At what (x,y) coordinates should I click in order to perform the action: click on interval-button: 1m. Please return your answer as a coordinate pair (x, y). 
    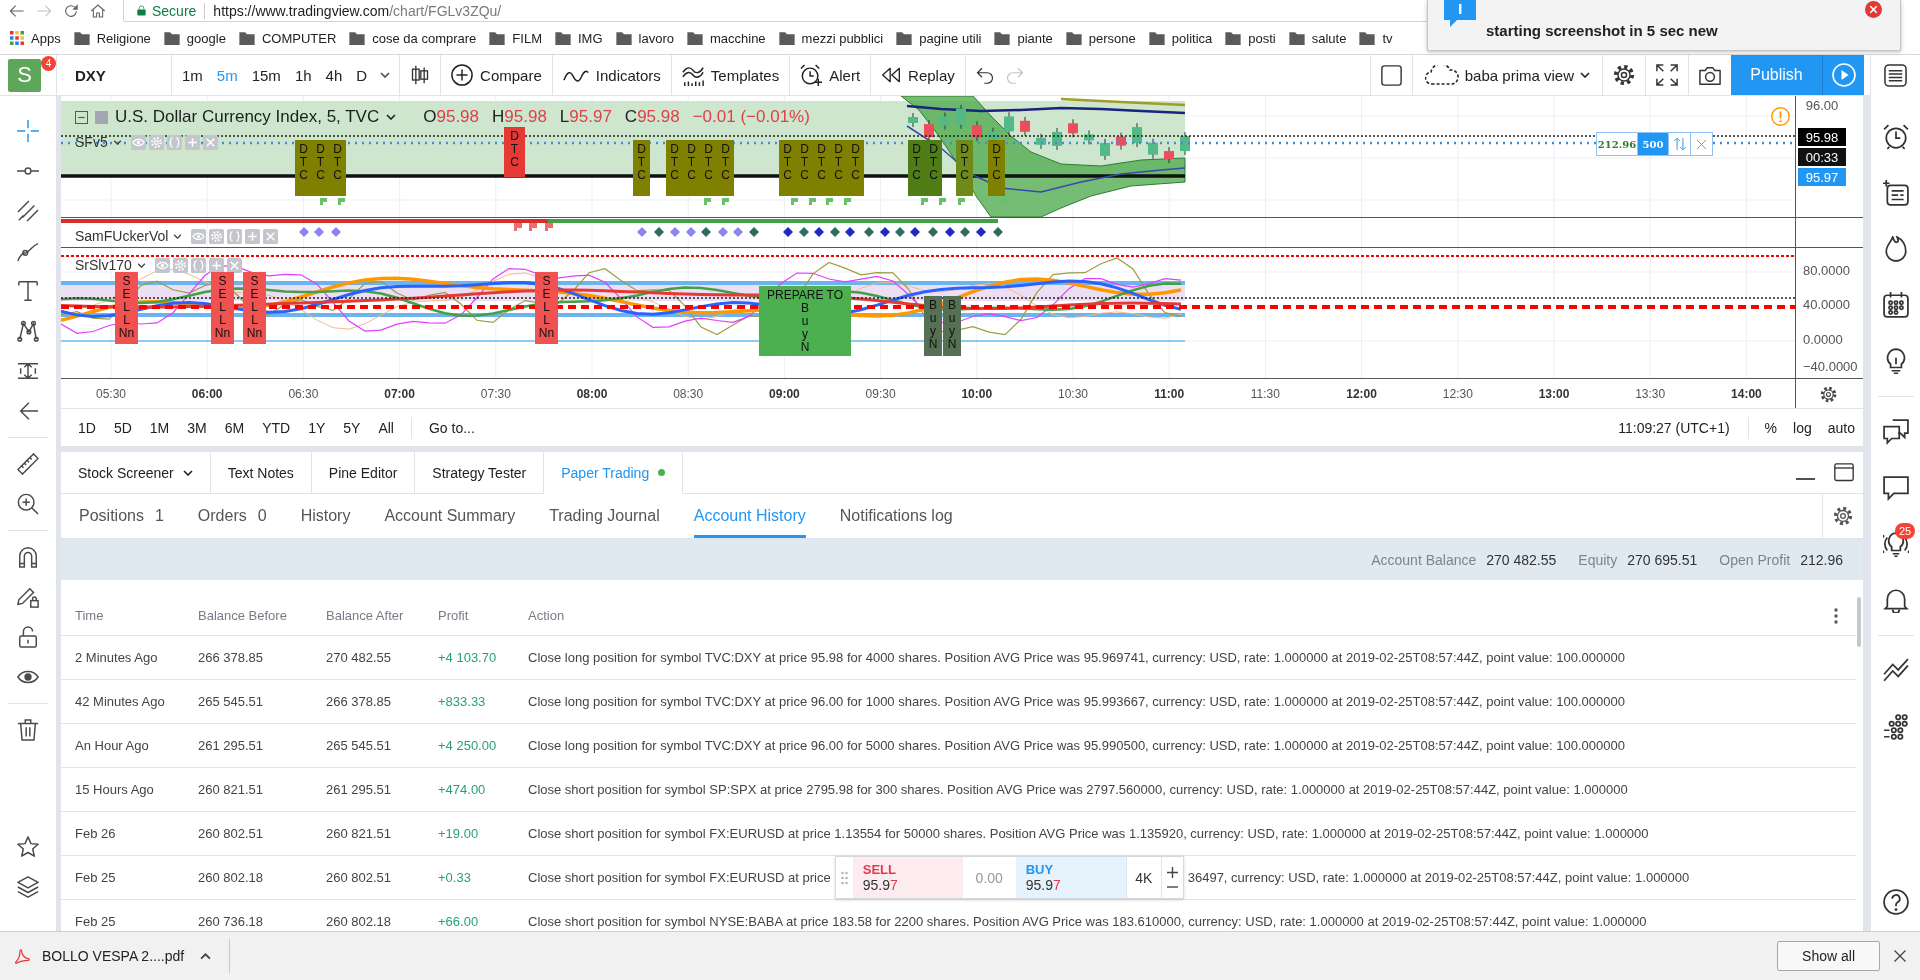
    Looking at the image, I should click on (192, 75).